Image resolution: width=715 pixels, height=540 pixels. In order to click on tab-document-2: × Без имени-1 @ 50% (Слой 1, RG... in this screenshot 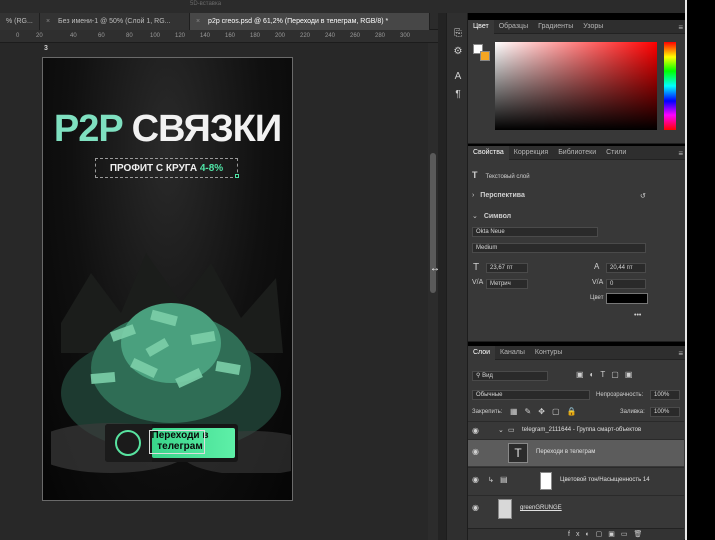, I will do `click(115, 21)`.